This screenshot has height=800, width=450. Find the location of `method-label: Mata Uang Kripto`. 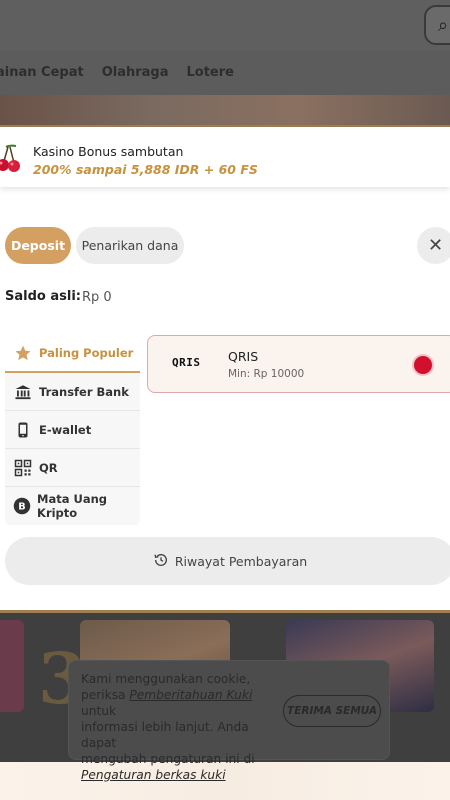

method-label: Mata Uang Kripto is located at coordinates (72, 506).